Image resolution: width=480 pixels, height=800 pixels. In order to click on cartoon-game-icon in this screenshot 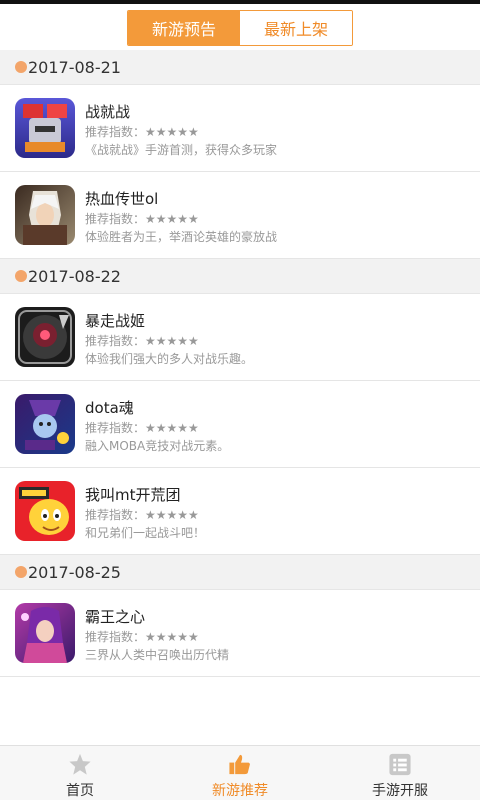, I will do `click(45, 511)`.